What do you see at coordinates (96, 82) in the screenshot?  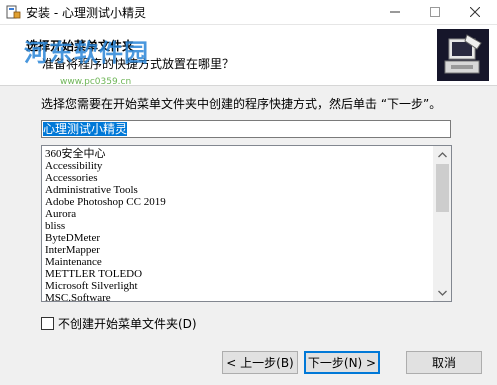 I see `watermark-url: www.pc0359.cn` at bounding box center [96, 82].